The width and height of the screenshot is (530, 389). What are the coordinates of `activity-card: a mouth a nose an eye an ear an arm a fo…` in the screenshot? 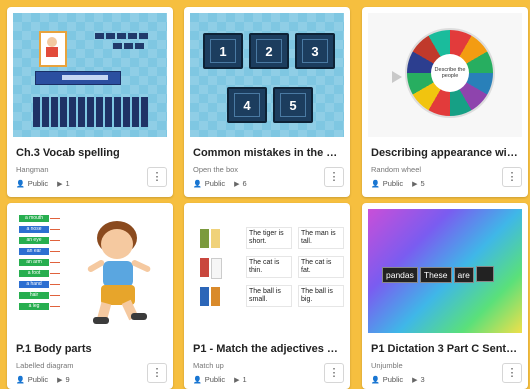 It's located at (90, 296).